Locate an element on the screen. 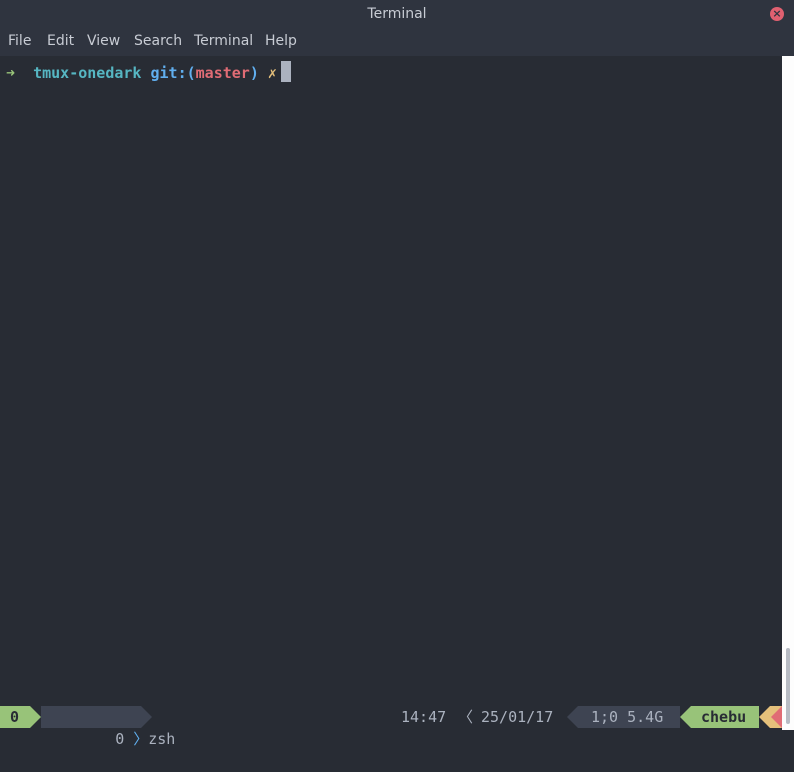 This screenshot has height=772, width=794. text-cursor is located at coordinates (285, 71).